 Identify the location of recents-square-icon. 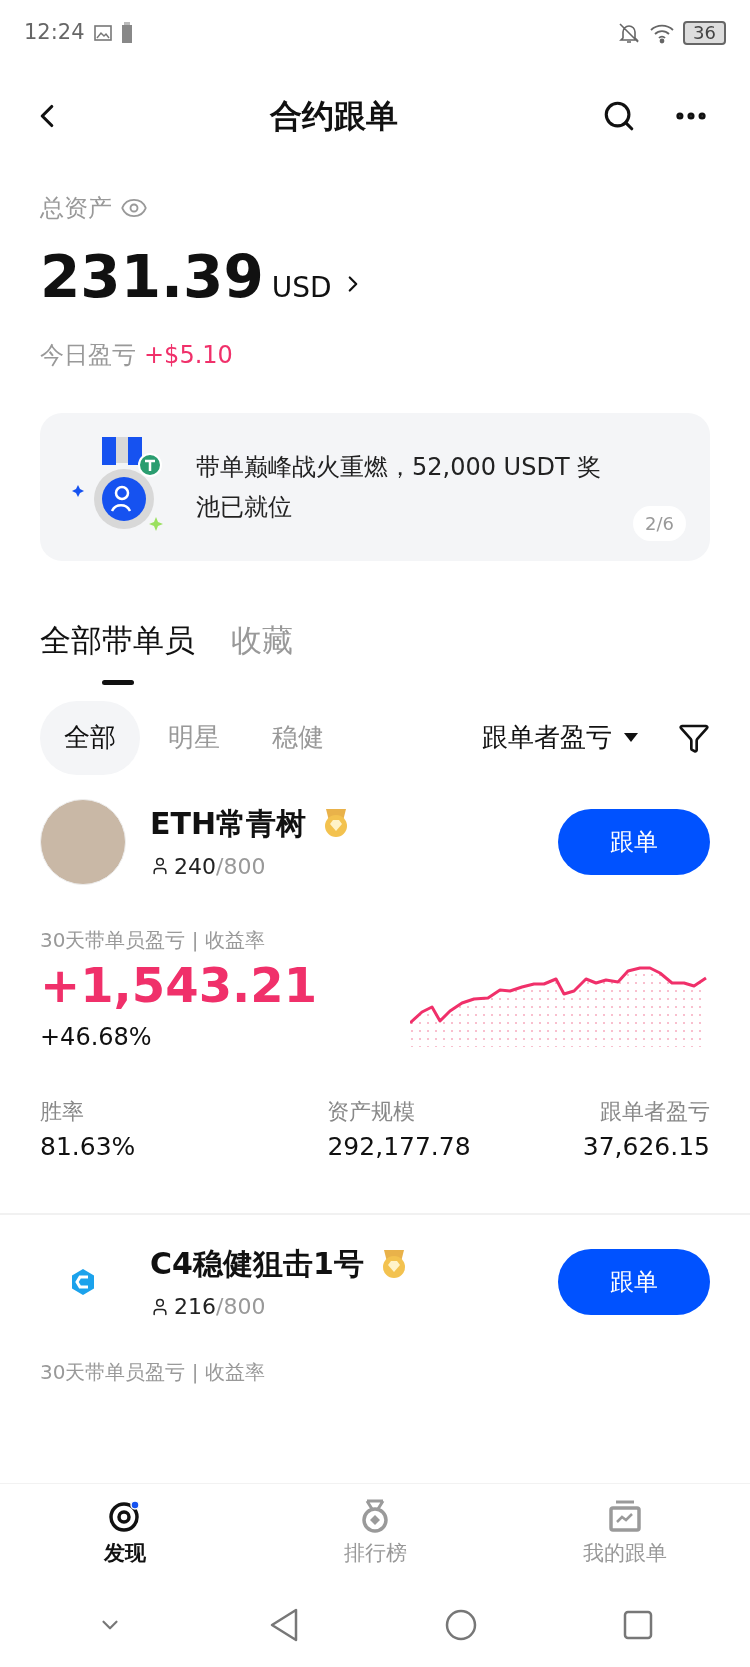
(638, 1625).